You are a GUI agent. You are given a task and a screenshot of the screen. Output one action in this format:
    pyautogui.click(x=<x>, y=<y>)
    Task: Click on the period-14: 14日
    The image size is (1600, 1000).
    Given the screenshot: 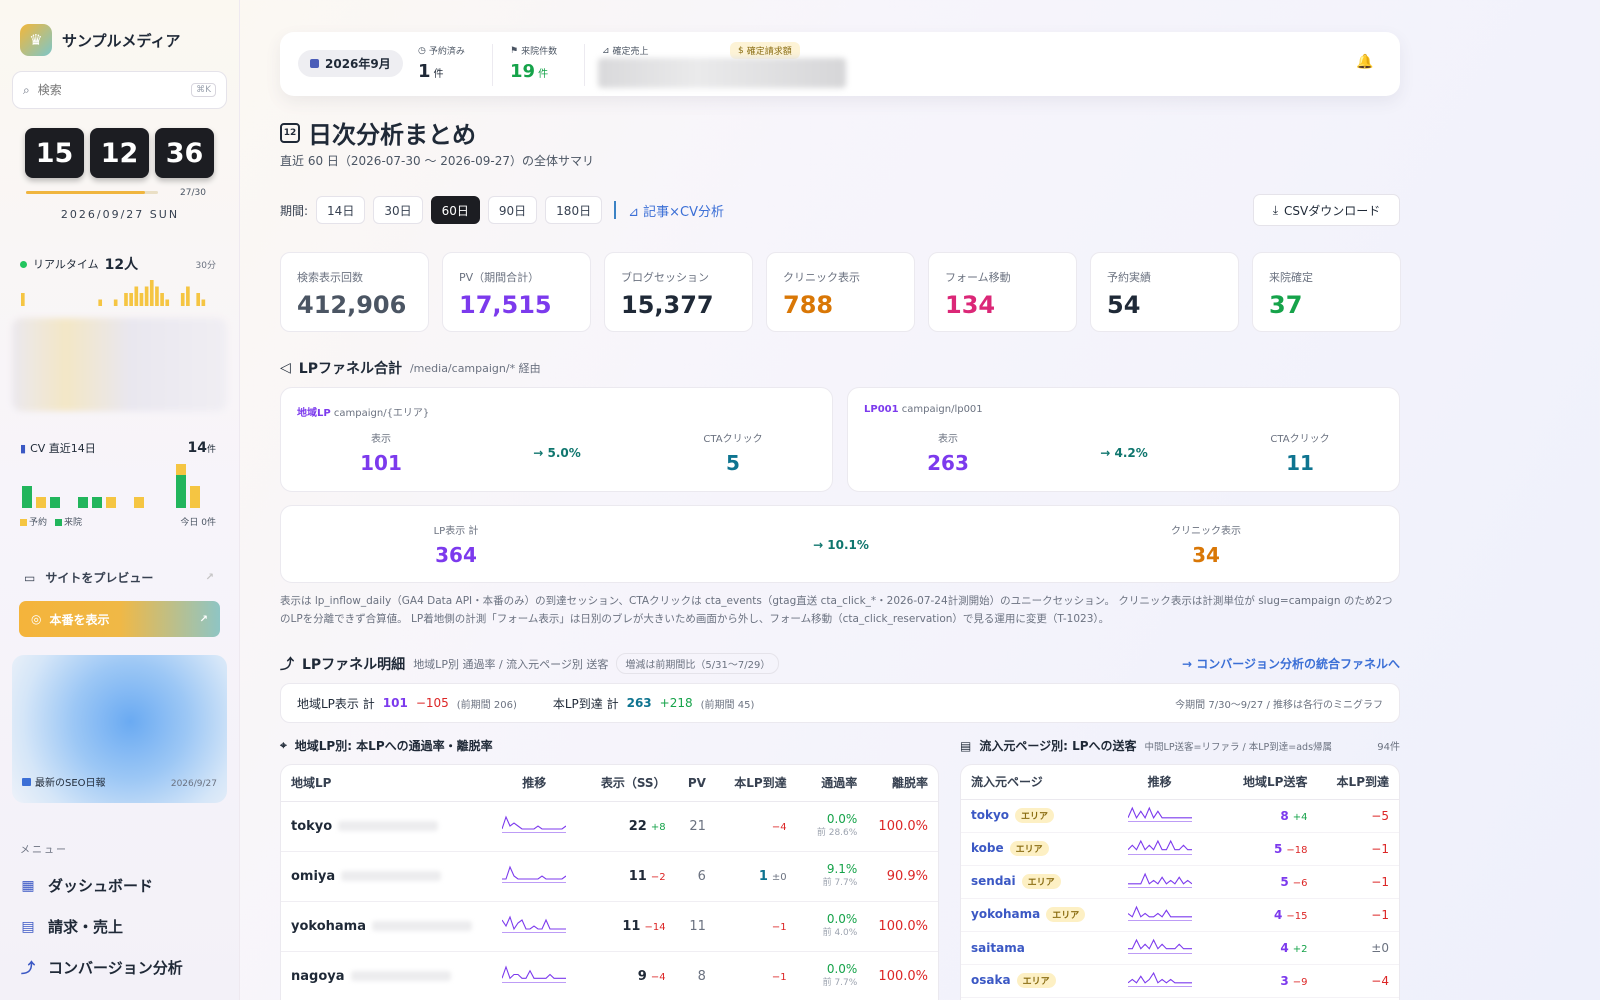 What is the action you would take?
    pyautogui.click(x=341, y=210)
    